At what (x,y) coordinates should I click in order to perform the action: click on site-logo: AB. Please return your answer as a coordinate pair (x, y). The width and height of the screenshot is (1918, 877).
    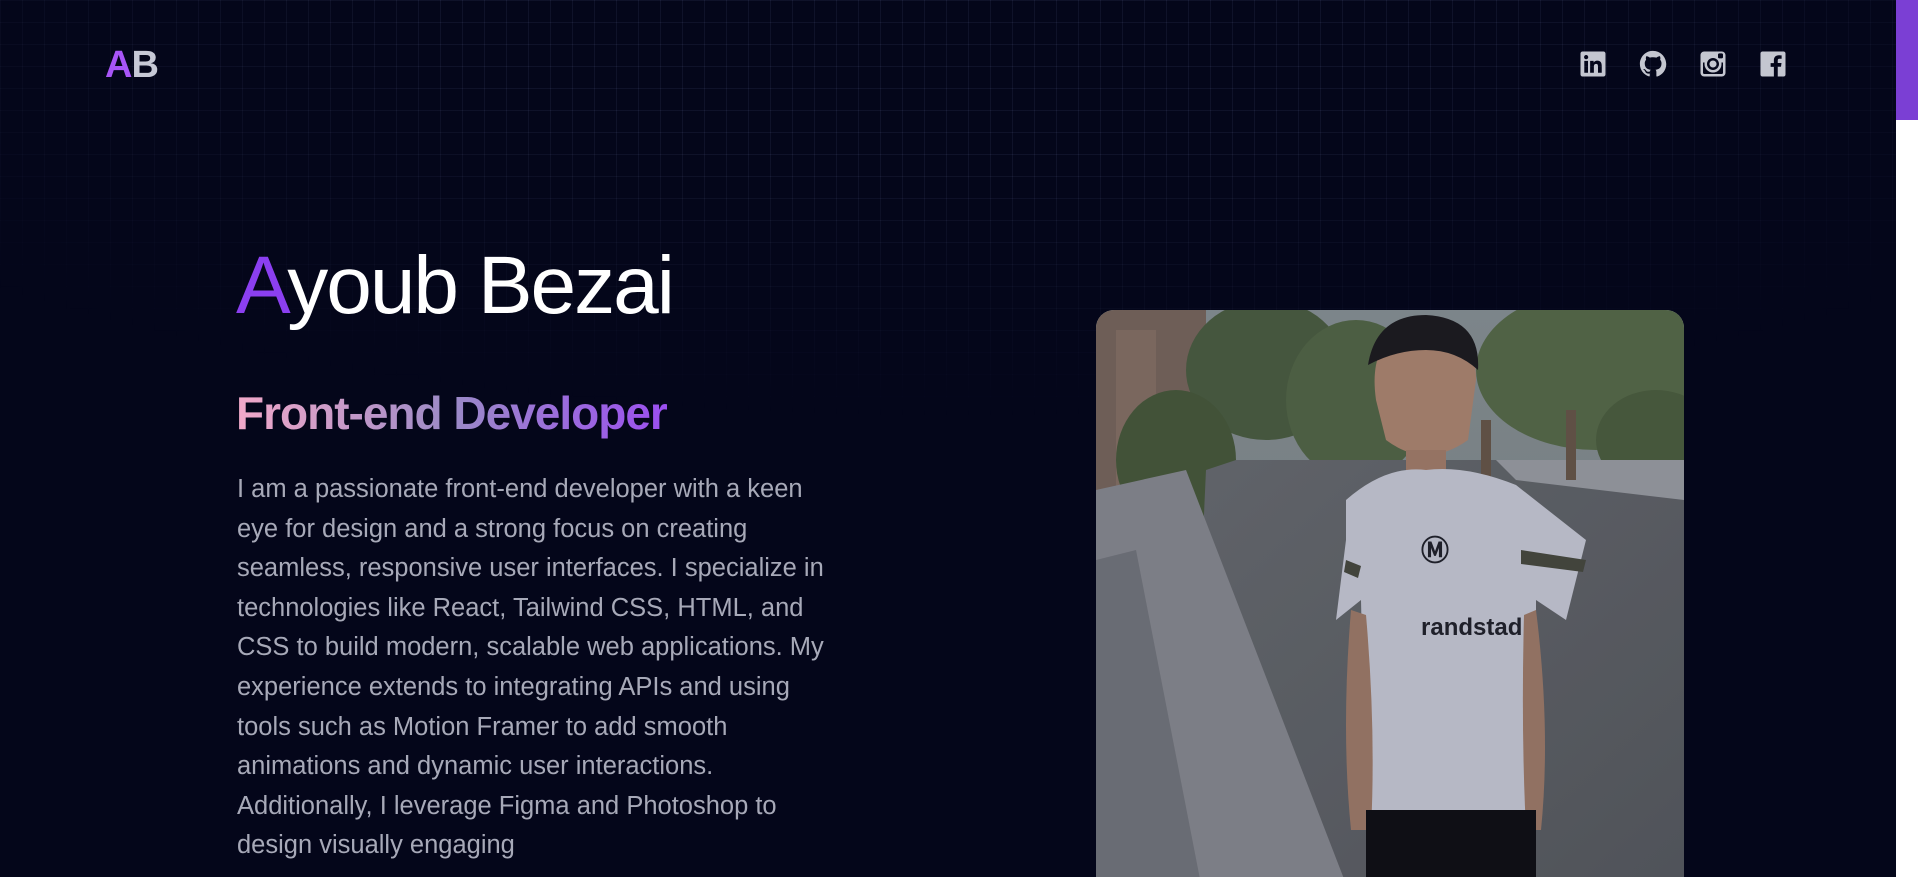
    Looking at the image, I should click on (132, 65).